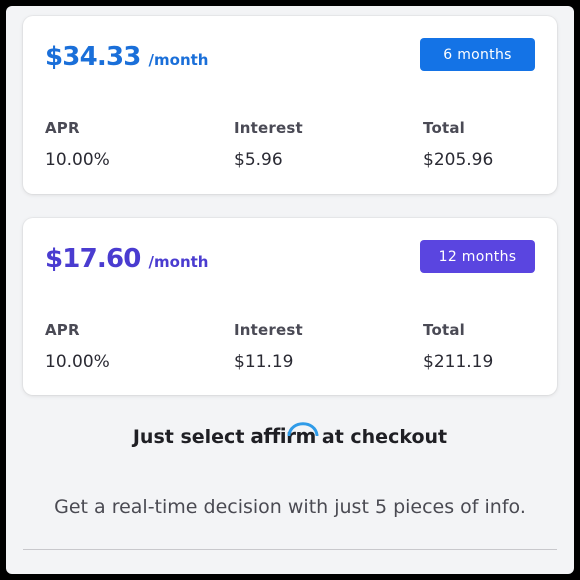 Image resolution: width=580 pixels, height=580 pixels. Describe the element at coordinates (458, 144) in the screenshot. I see `total-column: Total $205.96` at that location.